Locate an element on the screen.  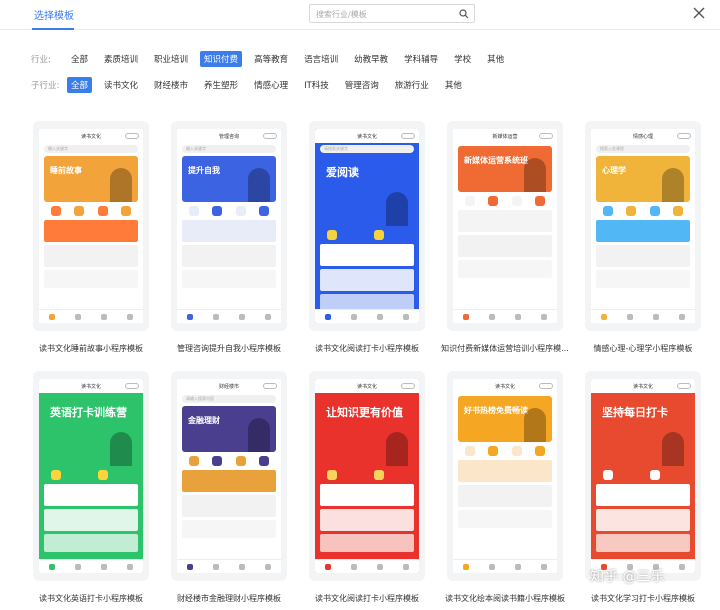
preview-banner: 坚持每日打卡 is located at coordinates (643, 431).